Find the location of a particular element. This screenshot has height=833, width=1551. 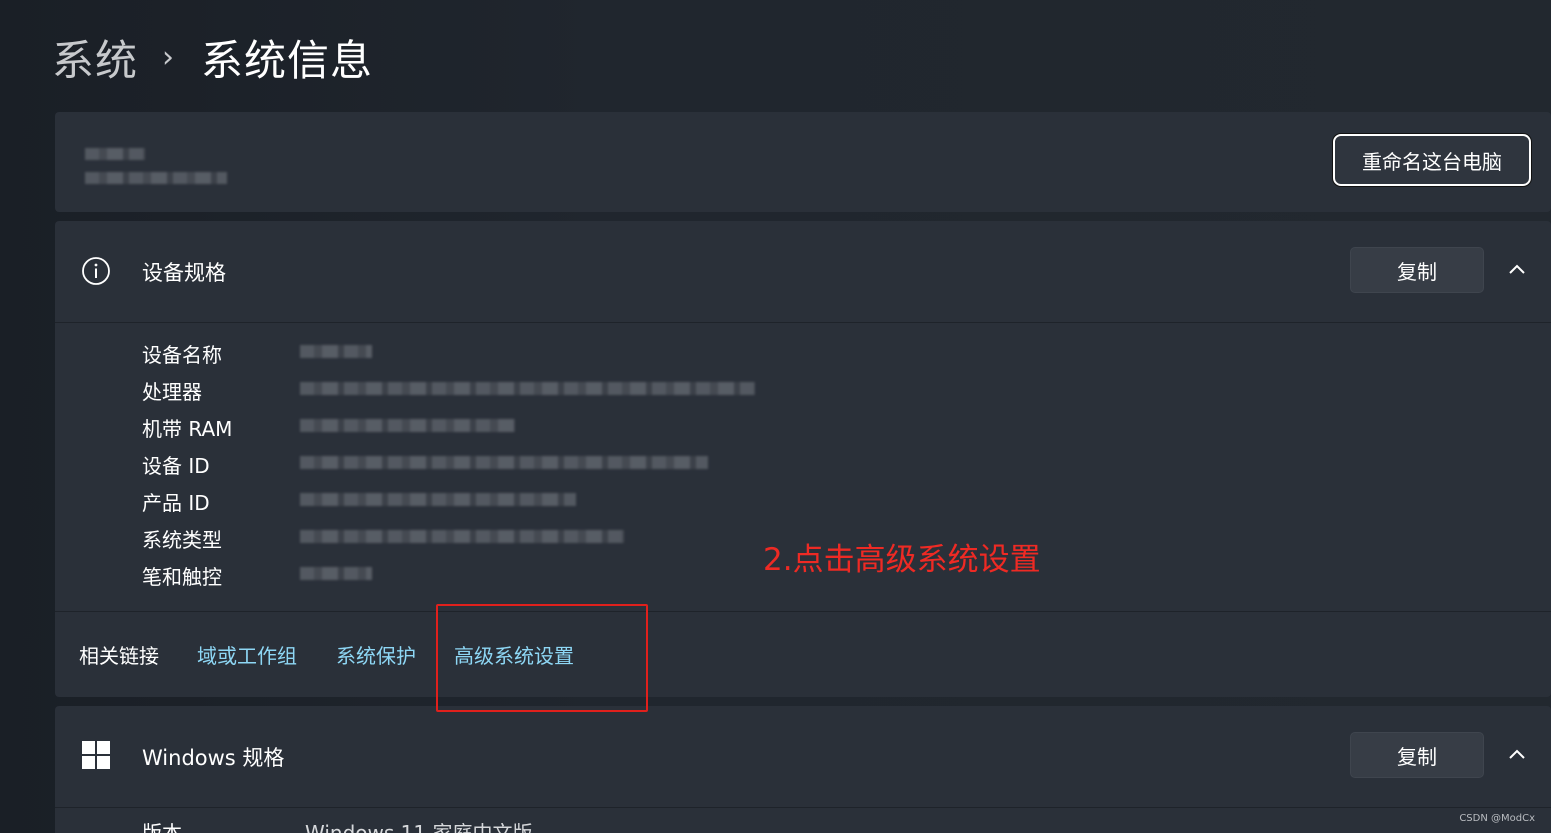

pc-name-card: 重命名这台电脑 is located at coordinates (803, 162).